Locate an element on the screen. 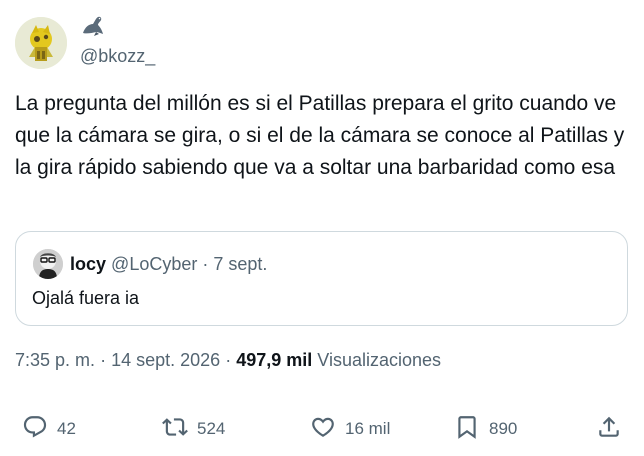 The height and width of the screenshot is (456, 644). author-handle: @bkozz_ is located at coordinates (117, 56).